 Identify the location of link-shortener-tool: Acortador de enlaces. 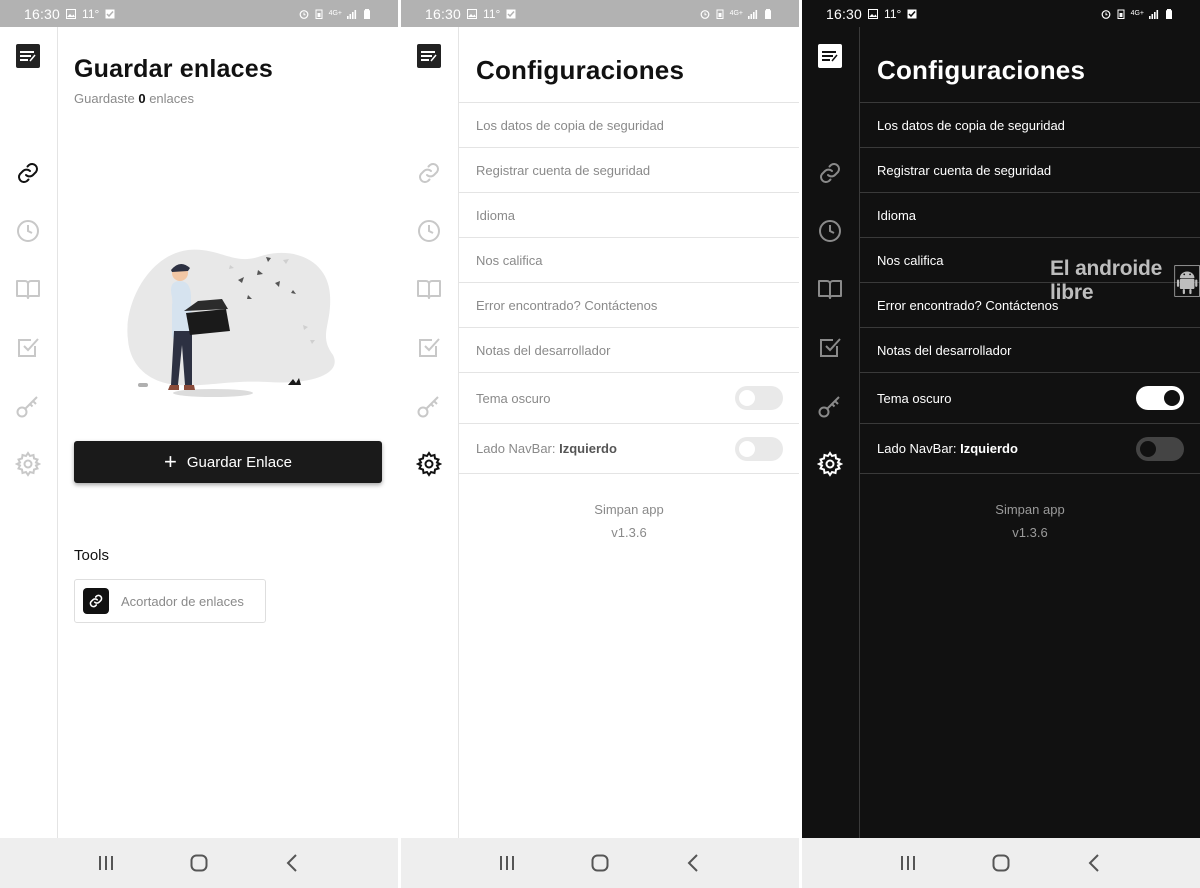
(170, 601).